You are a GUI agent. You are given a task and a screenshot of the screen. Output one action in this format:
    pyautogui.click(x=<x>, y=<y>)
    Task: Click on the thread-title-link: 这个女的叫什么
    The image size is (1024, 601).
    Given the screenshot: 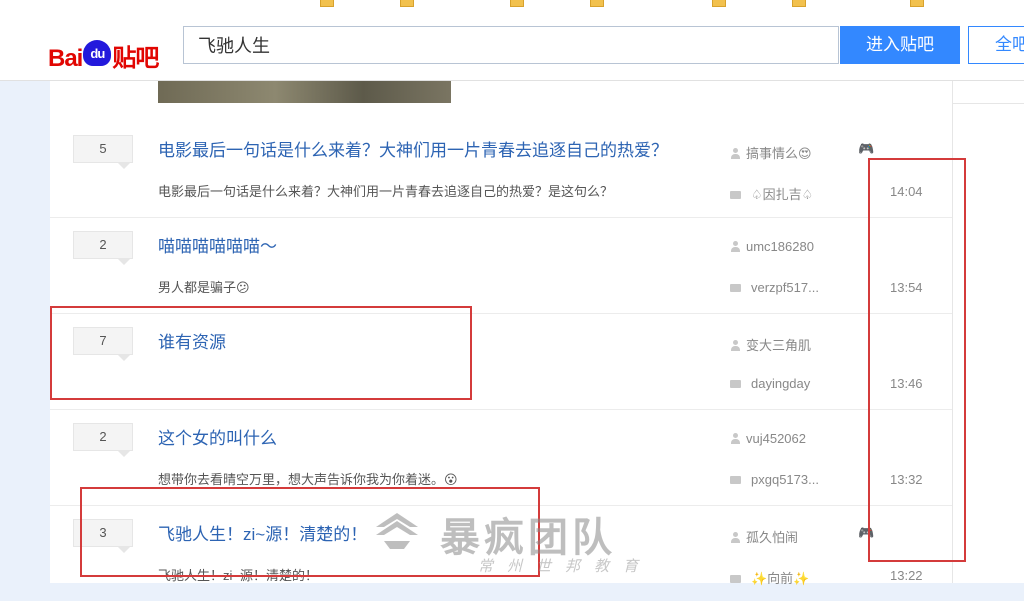 What is the action you would take?
    pyautogui.click(x=217, y=436)
    